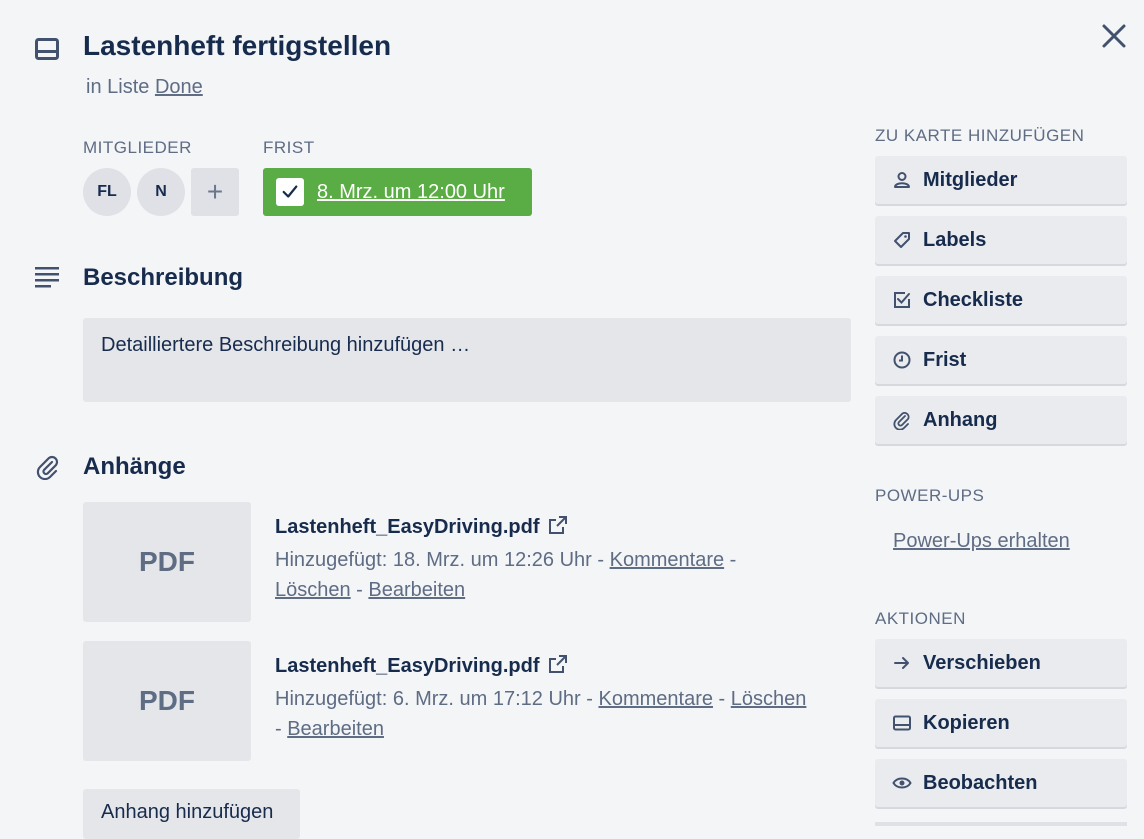 This screenshot has width=1144, height=839. I want to click on list-name-link: Done, so click(179, 87).